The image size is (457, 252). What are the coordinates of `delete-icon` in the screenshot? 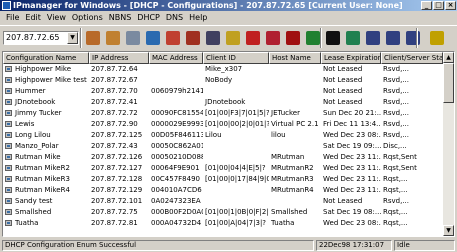 It's located at (333, 38).